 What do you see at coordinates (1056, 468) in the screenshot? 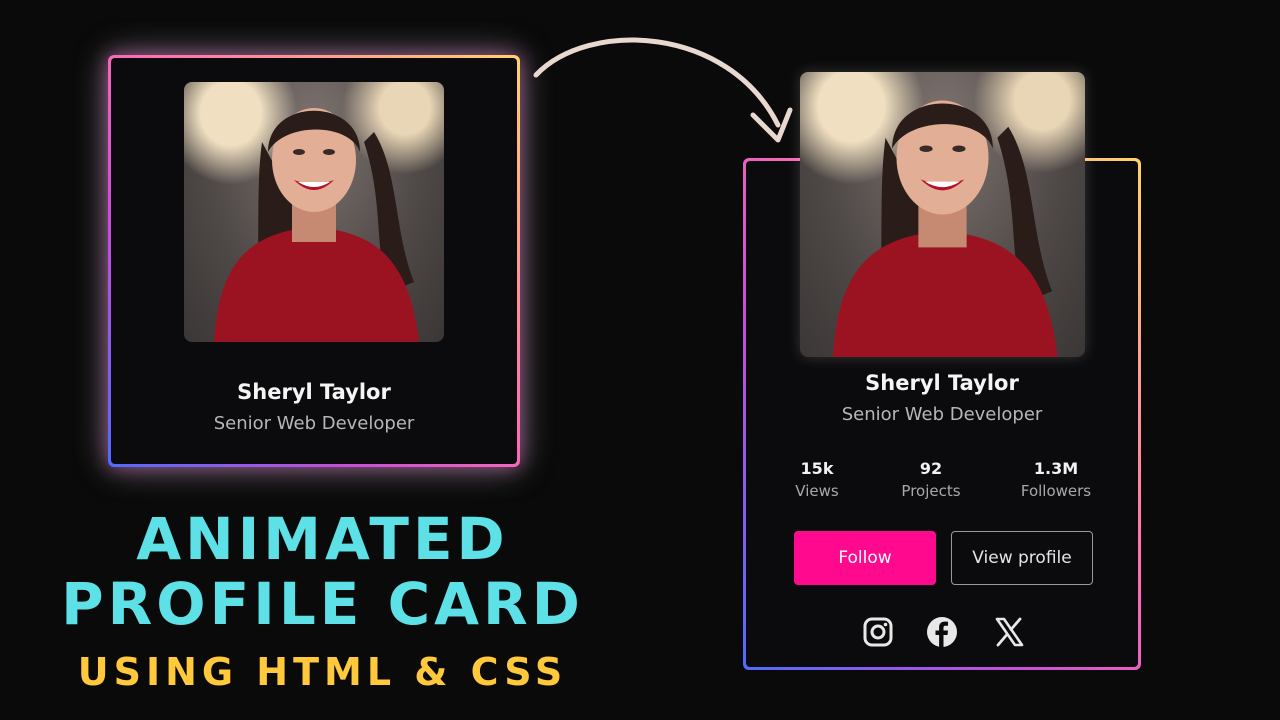
I see `stat-value: 1.3M` at bounding box center [1056, 468].